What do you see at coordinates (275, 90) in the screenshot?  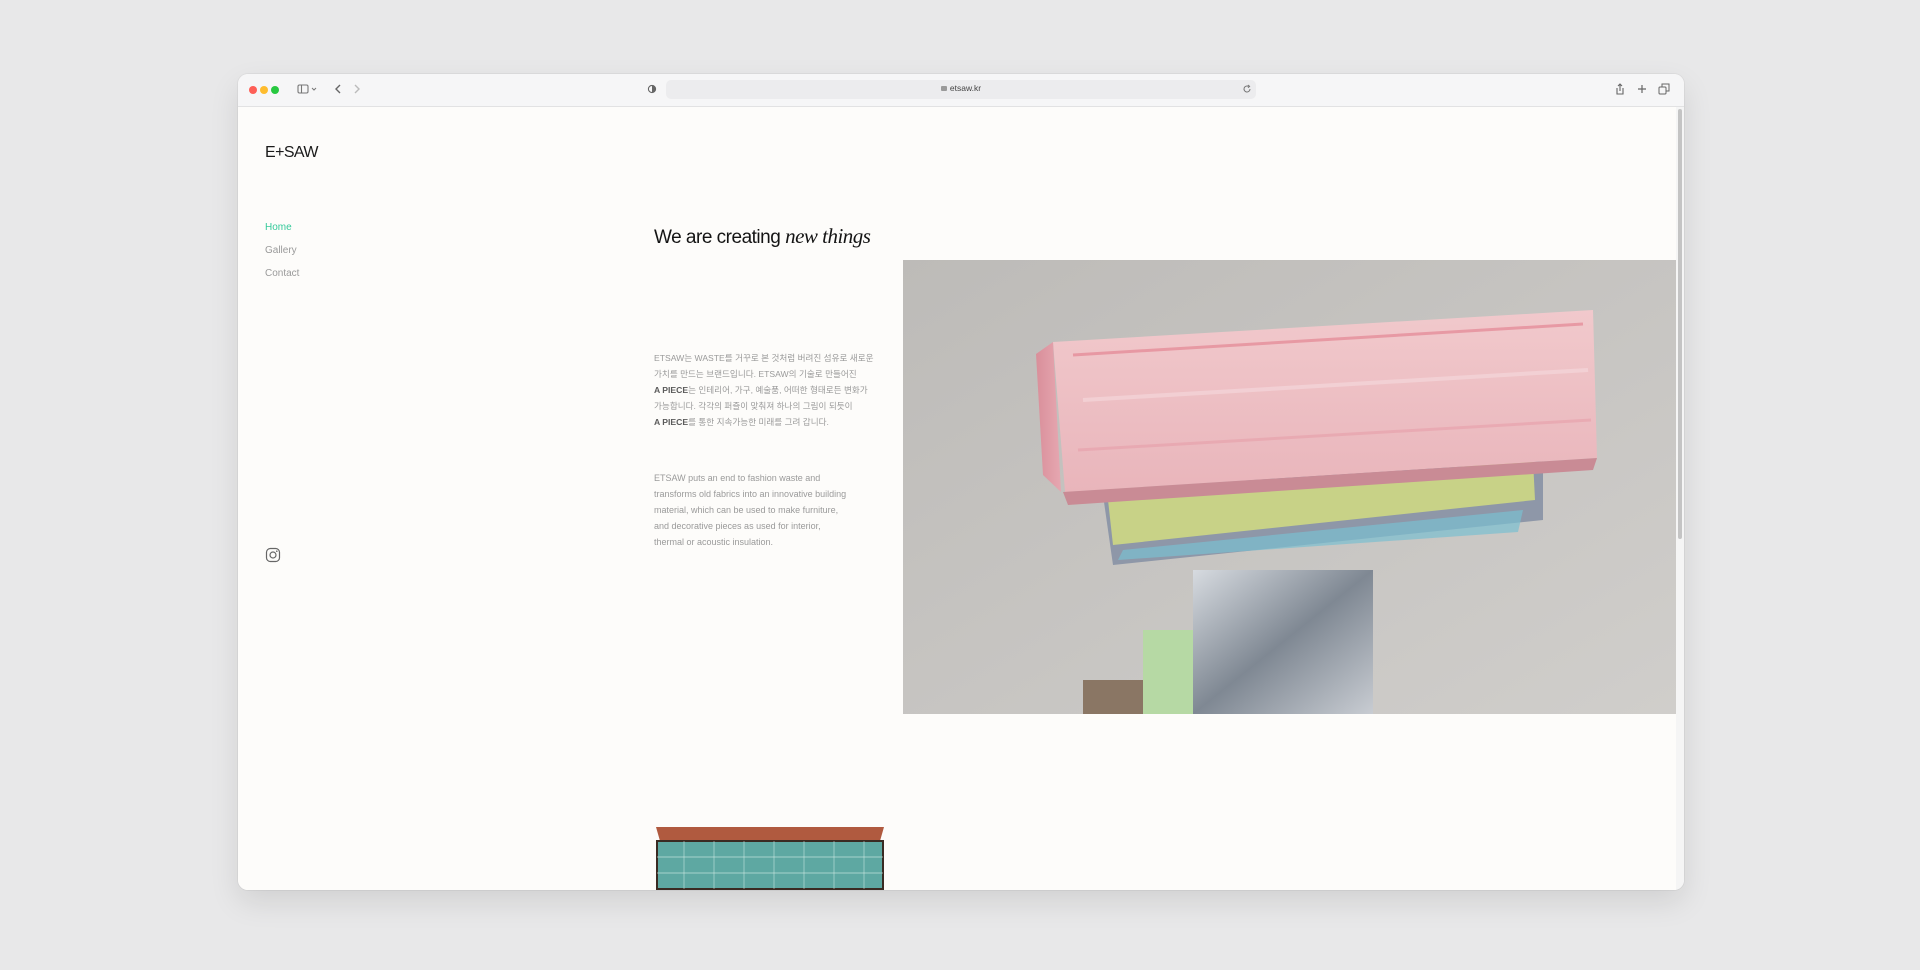 I see `maximize-window-button` at bounding box center [275, 90].